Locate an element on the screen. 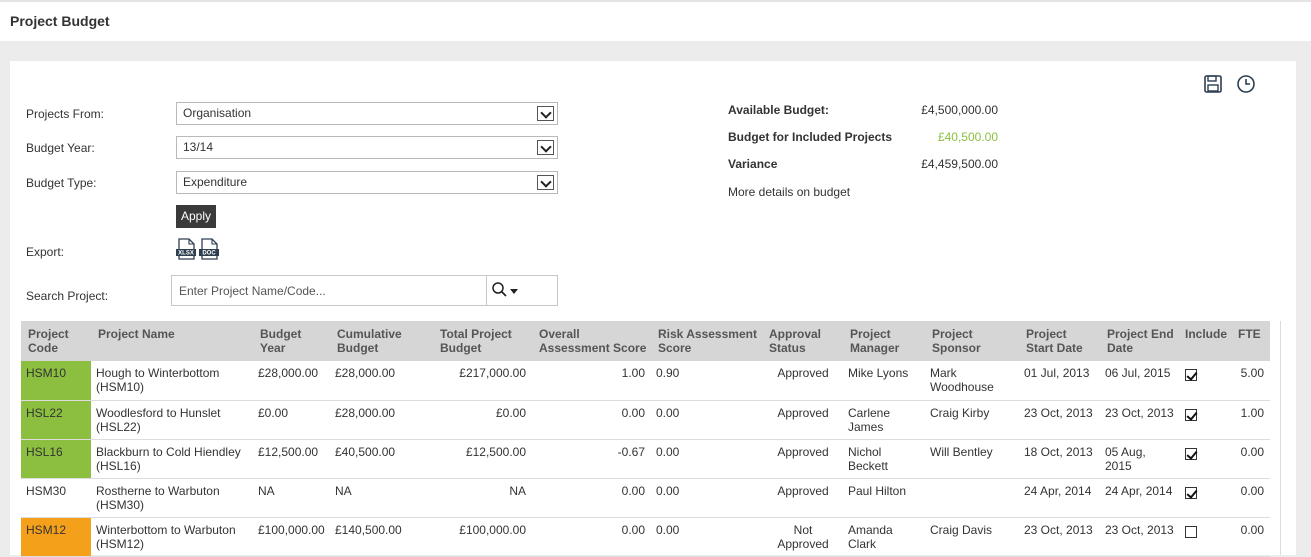 This screenshot has height=557, width=1311. budget-year-value: 13/14 is located at coordinates (198, 147).